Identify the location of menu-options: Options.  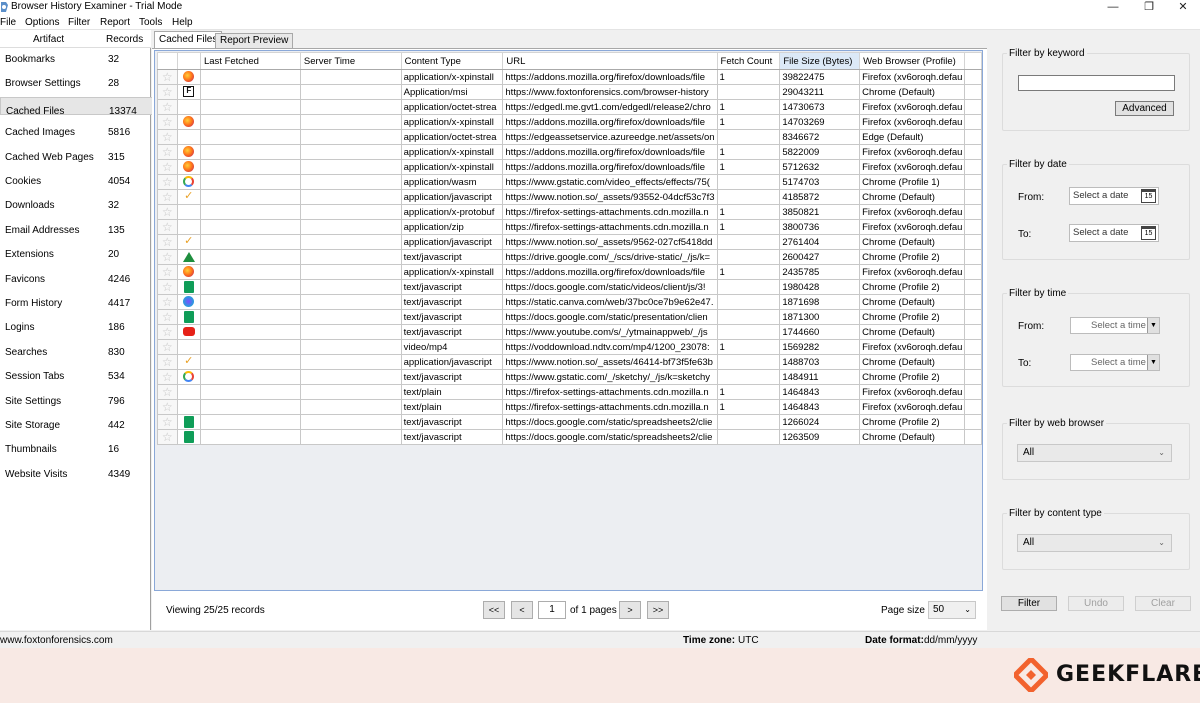
(42, 22).